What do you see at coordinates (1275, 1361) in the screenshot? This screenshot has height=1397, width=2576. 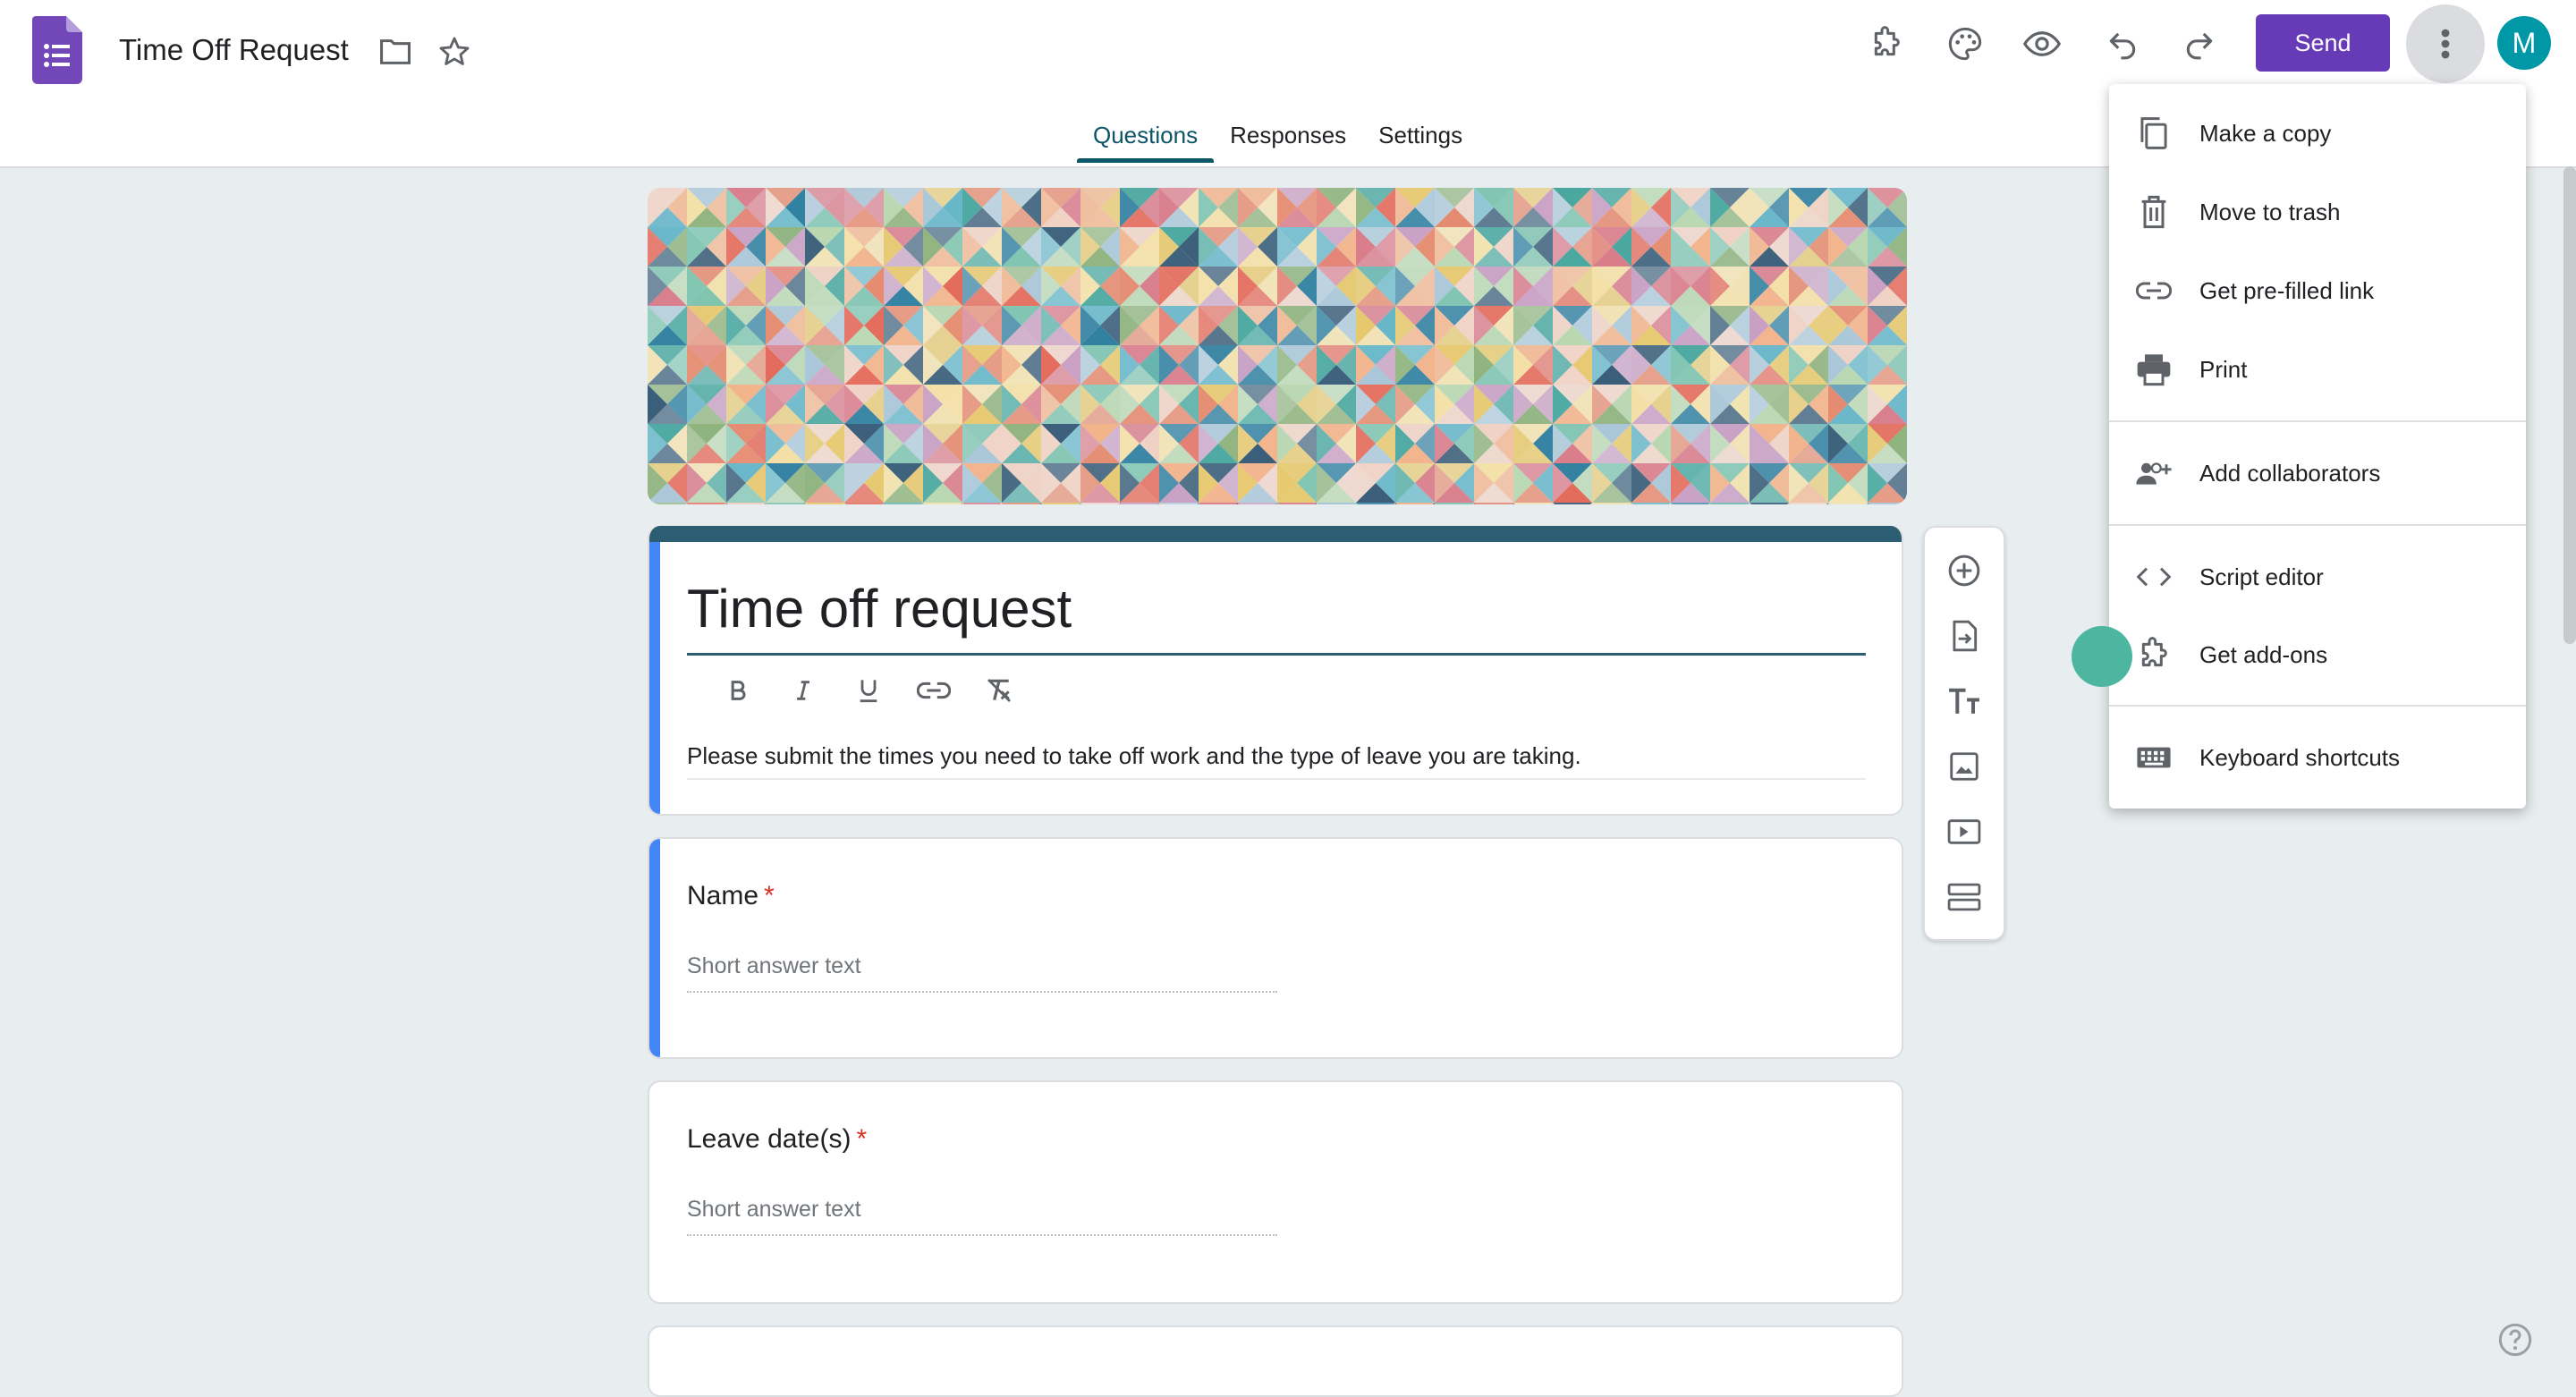 I see `question-card` at bounding box center [1275, 1361].